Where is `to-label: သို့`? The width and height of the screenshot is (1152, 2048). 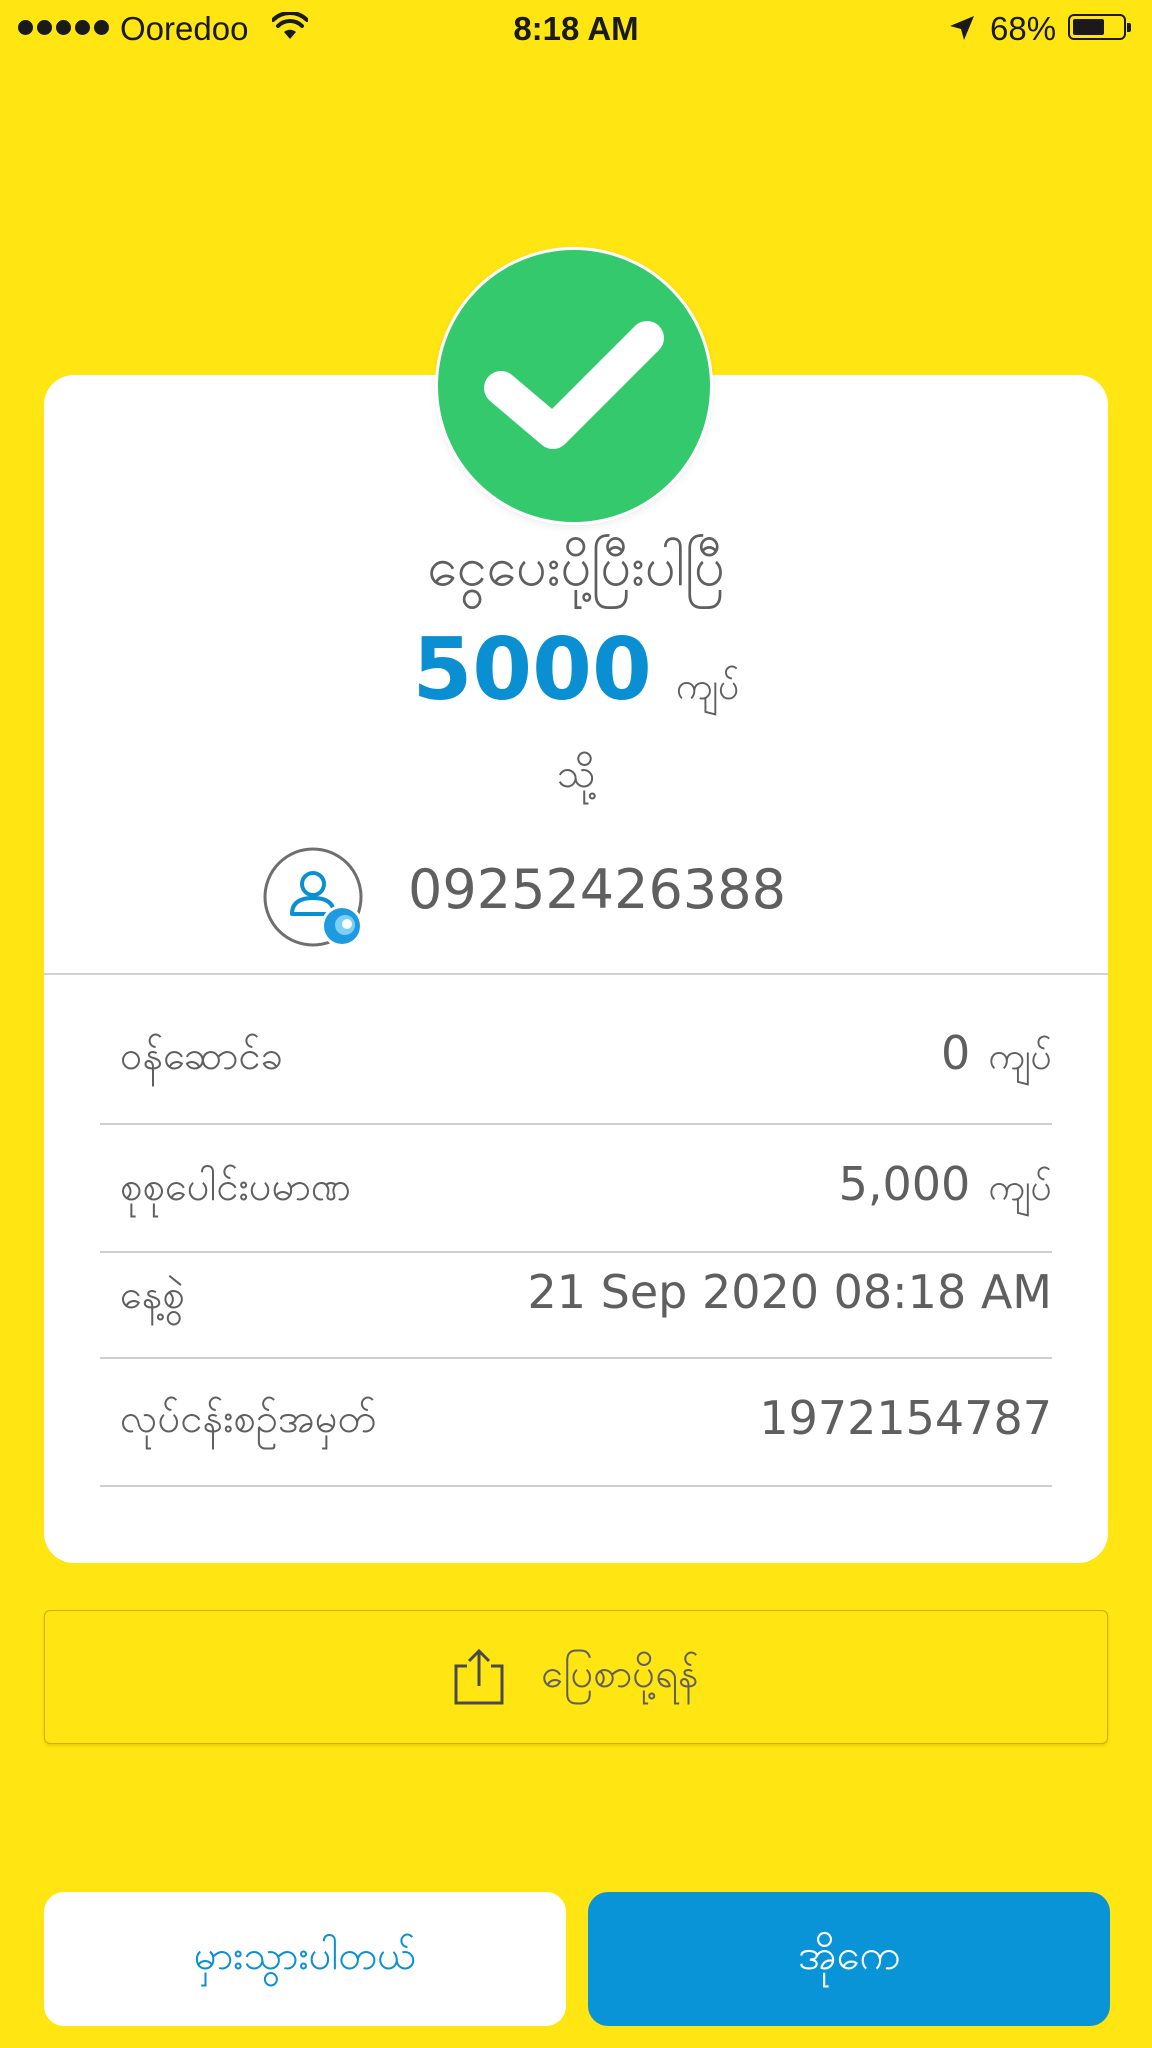 to-label: သို့ is located at coordinates (576, 774).